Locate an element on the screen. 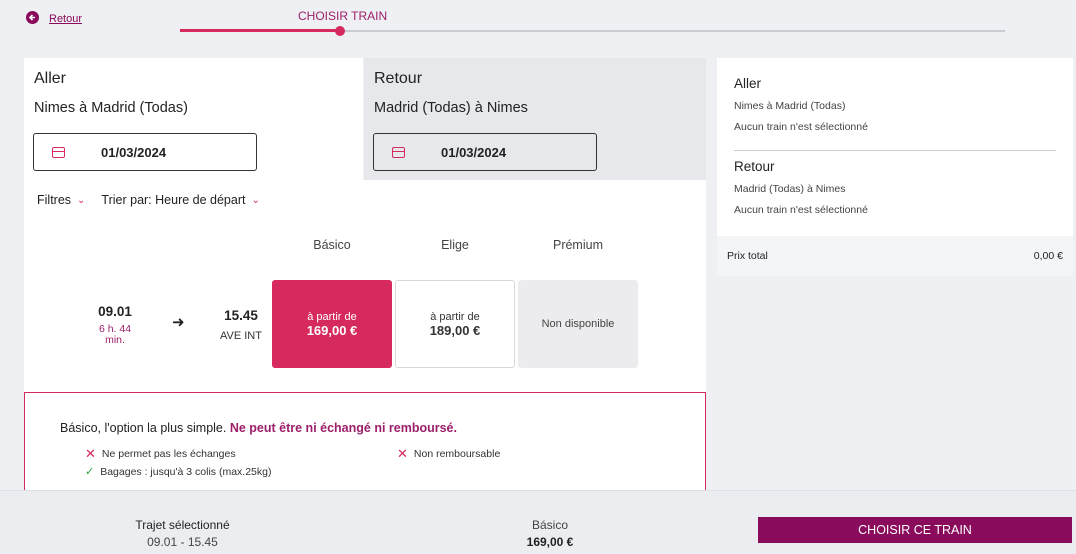  filters-label: Filtres is located at coordinates (54, 200).